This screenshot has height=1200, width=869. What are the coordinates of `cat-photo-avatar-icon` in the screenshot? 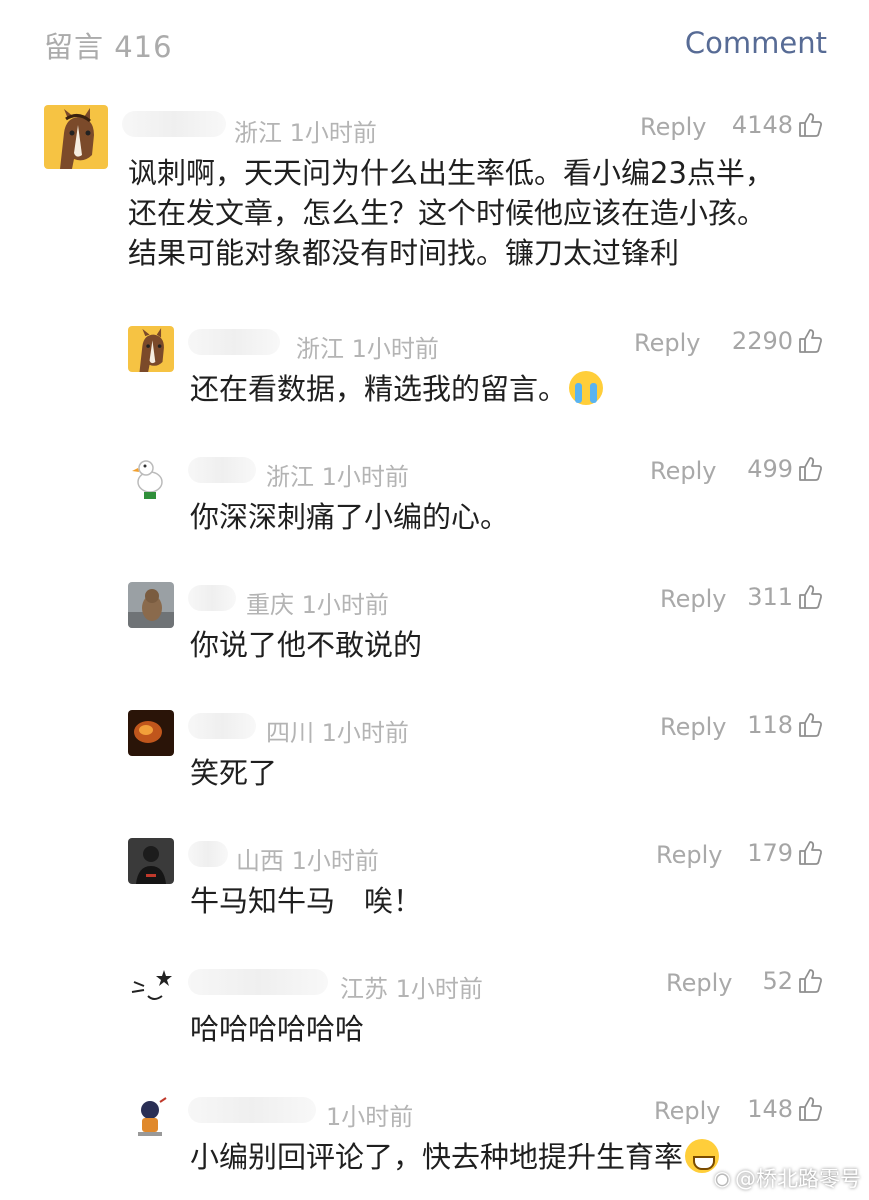 It's located at (151, 605).